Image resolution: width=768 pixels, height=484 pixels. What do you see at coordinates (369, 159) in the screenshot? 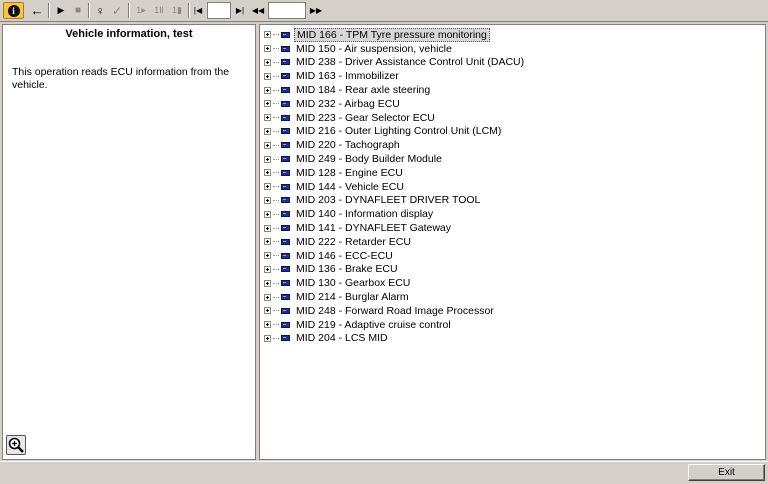
I see `tree-item-label: MID 249 - Body Builder Module` at bounding box center [369, 159].